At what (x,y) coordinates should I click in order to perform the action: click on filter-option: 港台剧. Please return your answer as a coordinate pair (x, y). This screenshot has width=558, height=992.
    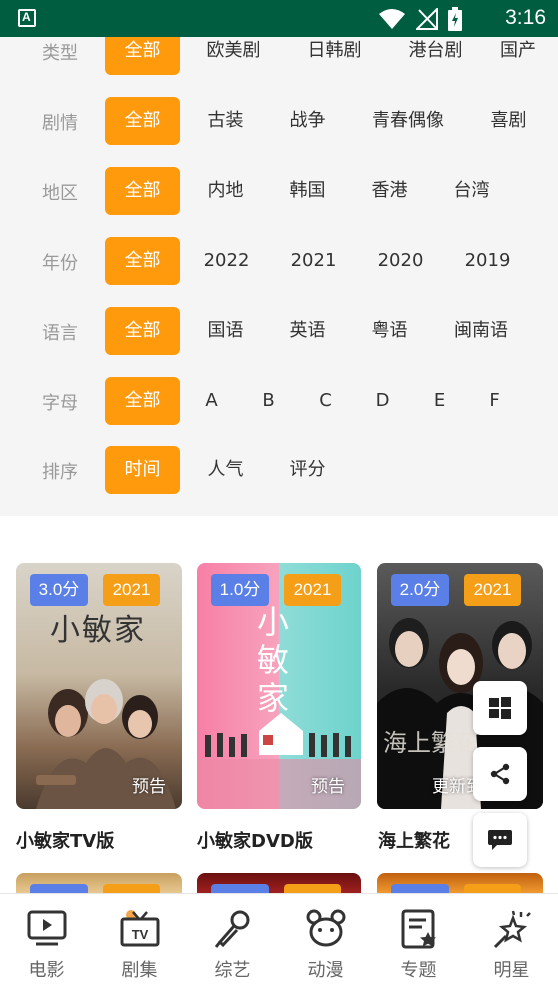
    Looking at the image, I should click on (435, 56).